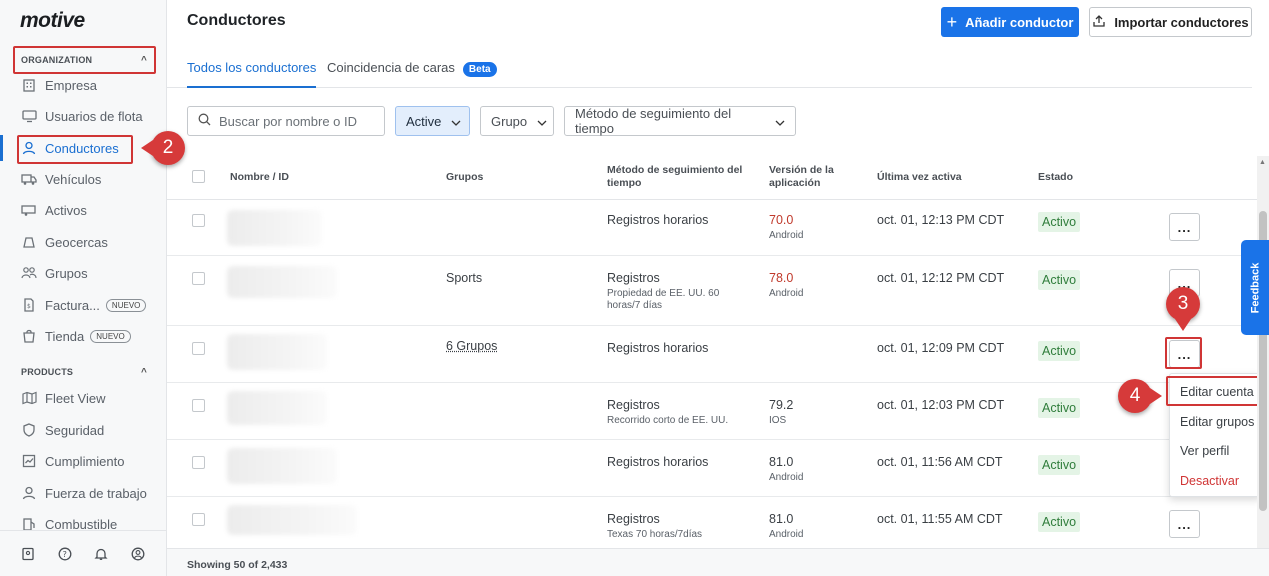  I want to click on groups-link: 6 Grupos, so click(471, 346).